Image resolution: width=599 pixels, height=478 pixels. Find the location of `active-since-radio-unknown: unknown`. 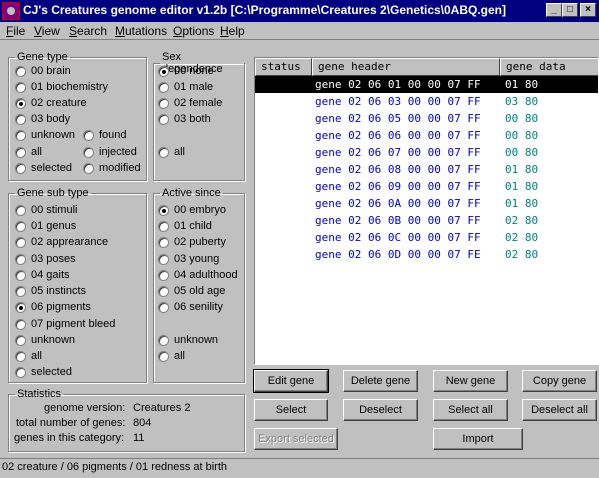

active-since-radio-unknown: unknown is located at coordinates (188, 340).